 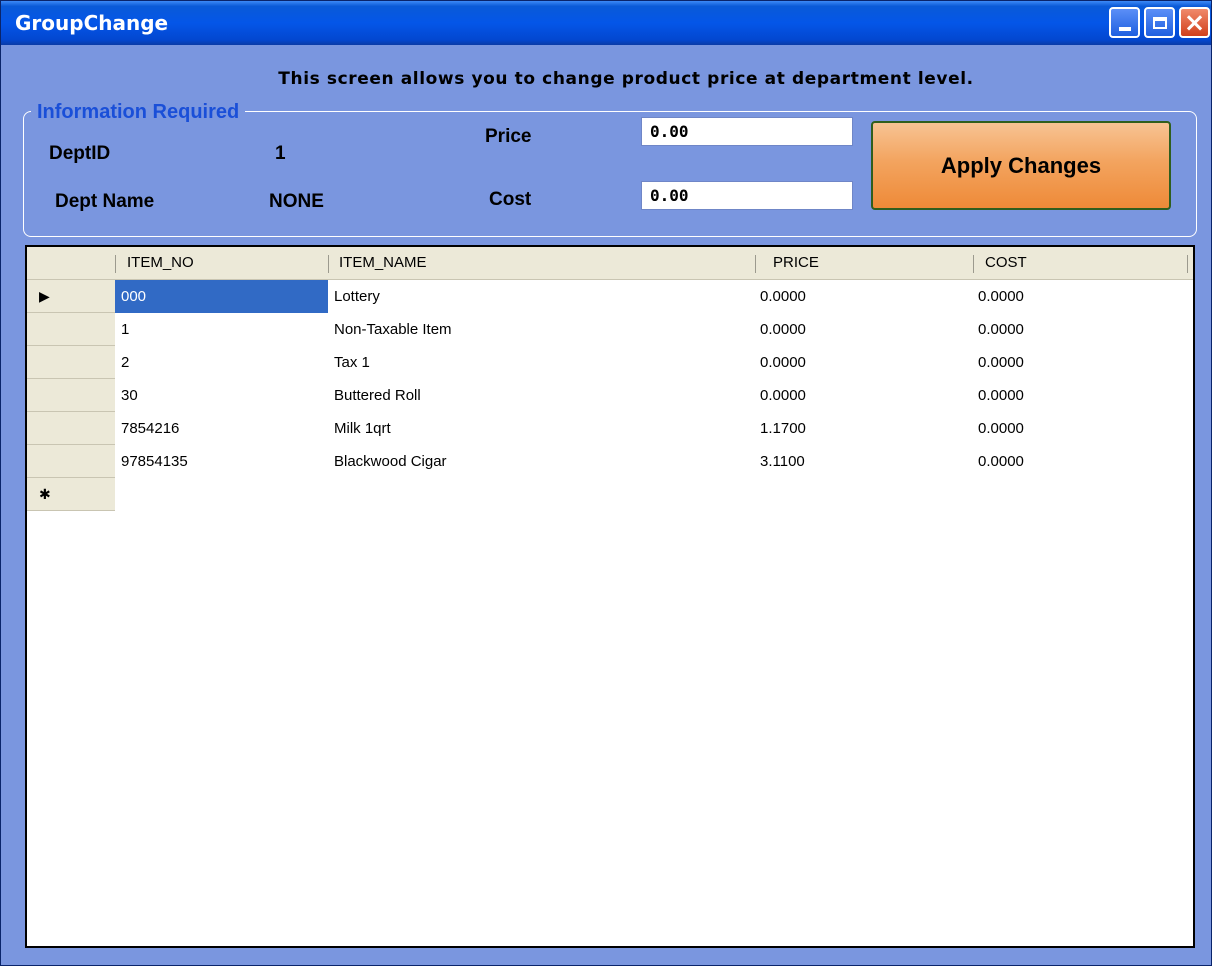 I want to click on maximize-button, so click(x=1159, y=22).